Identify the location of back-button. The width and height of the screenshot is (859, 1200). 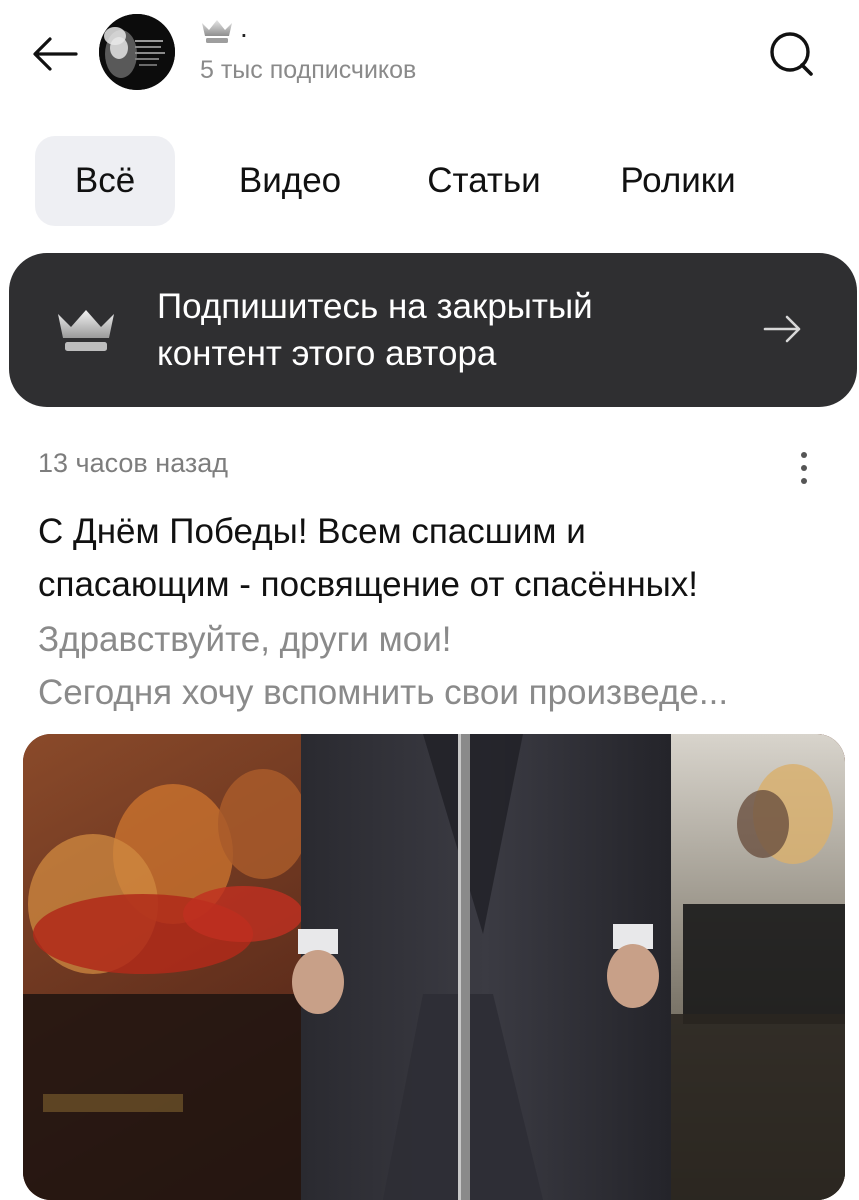
(54, 54).